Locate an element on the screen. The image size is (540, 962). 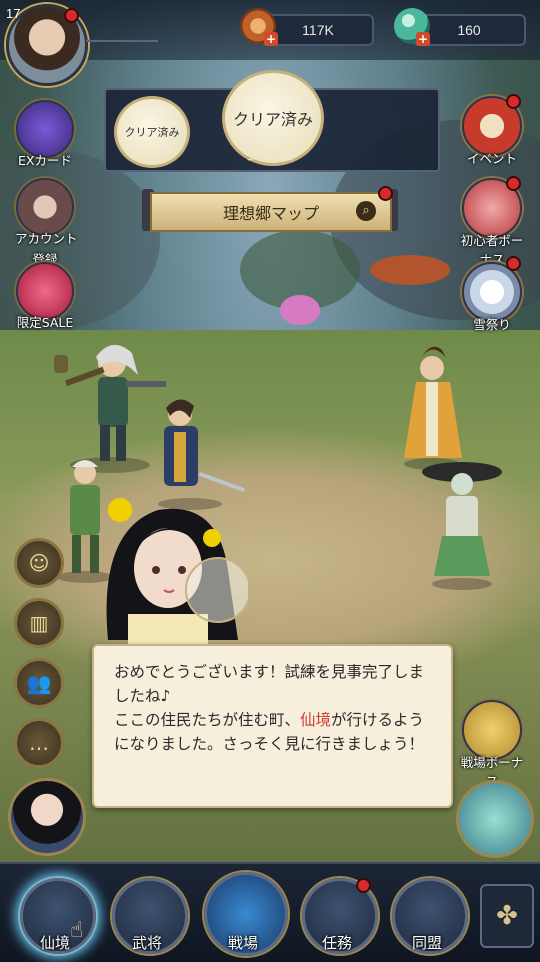
magnifier-icon: ⌕ is located at coordinates (366, 211).